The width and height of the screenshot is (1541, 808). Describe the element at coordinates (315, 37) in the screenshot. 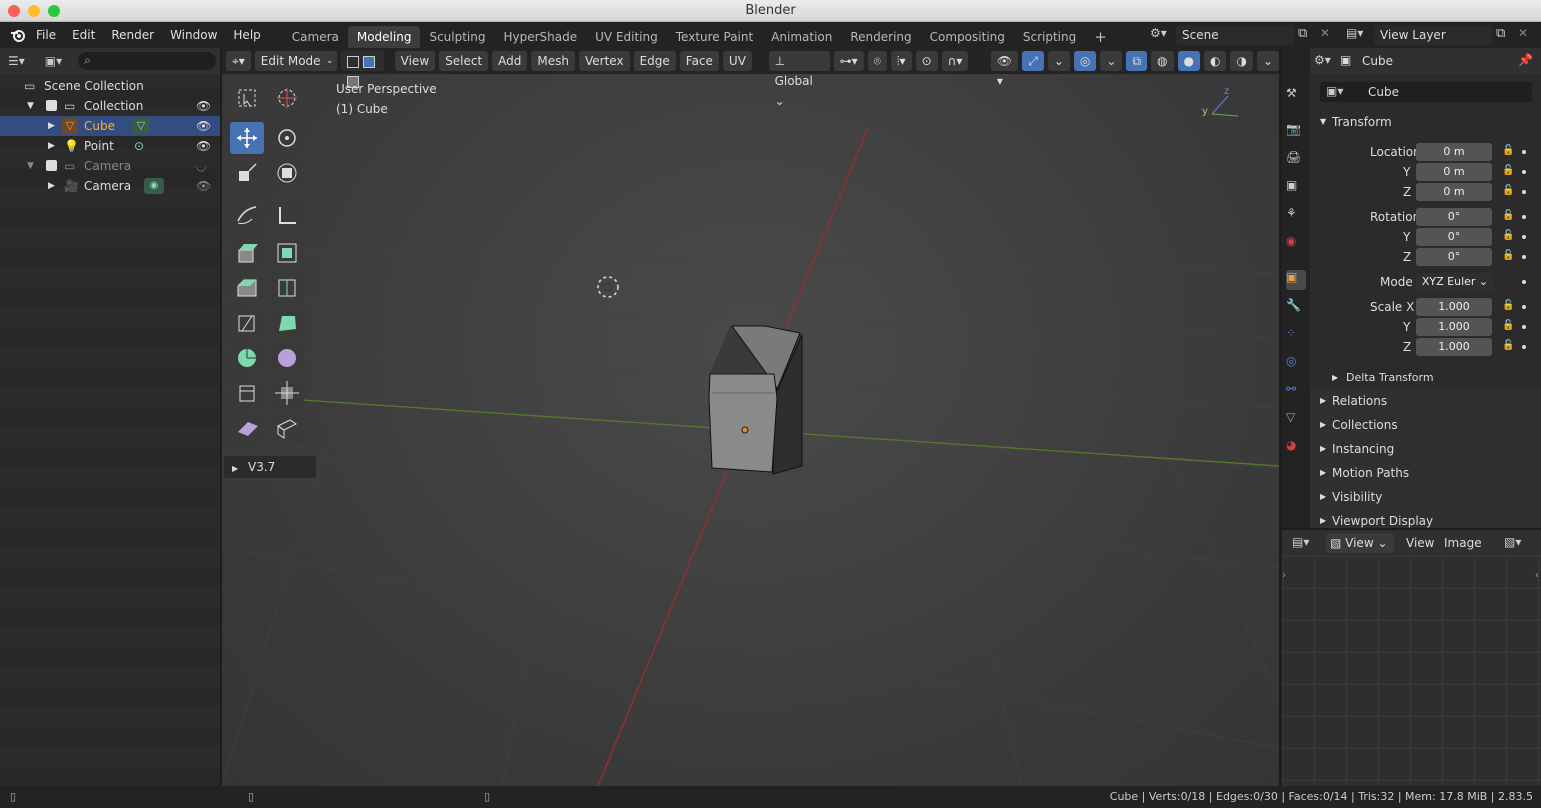

I see `tab-camera: Camera` at that location.